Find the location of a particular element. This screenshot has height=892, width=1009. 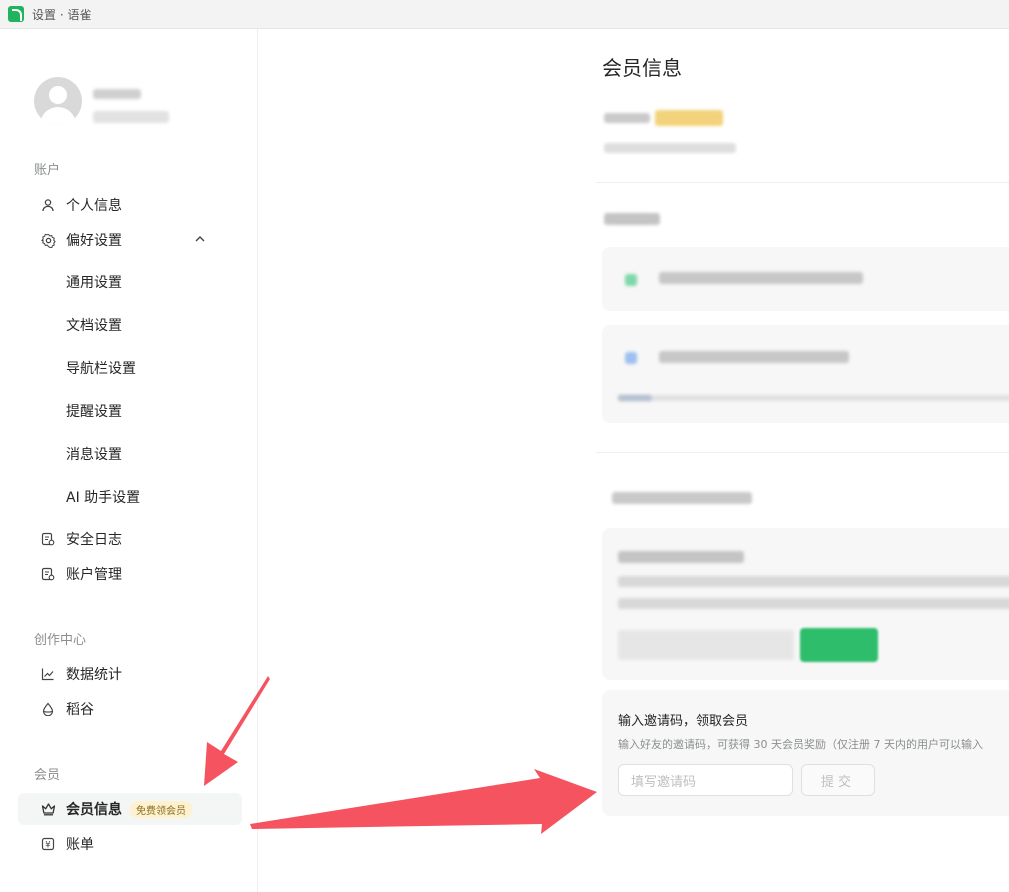

progress-bar-redacted is located at coordinates (813, 398).